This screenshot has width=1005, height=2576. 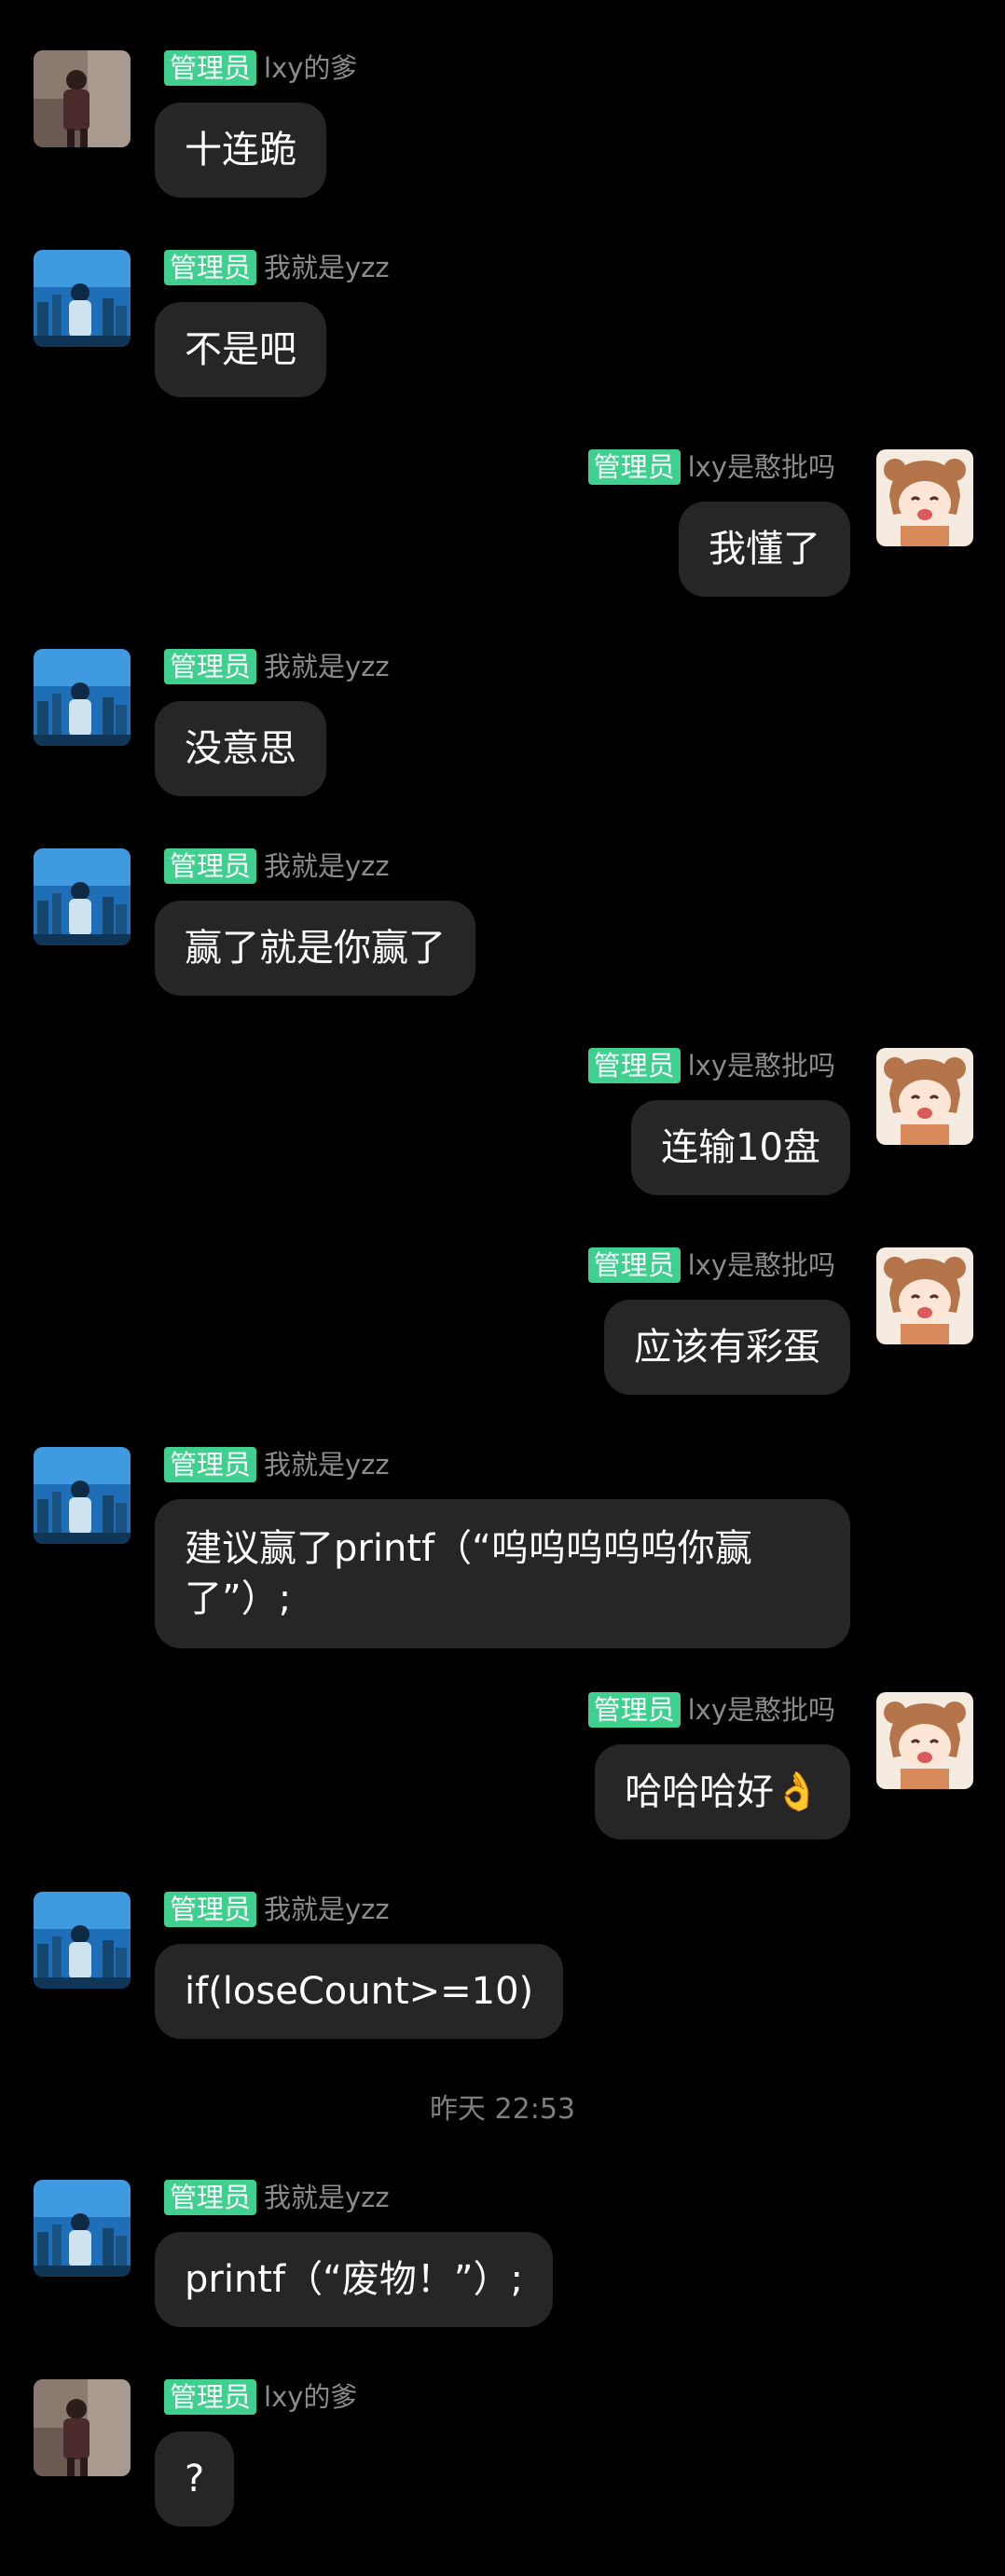 I want to click on message-bubble: ?, so click(x=195, y=2479).